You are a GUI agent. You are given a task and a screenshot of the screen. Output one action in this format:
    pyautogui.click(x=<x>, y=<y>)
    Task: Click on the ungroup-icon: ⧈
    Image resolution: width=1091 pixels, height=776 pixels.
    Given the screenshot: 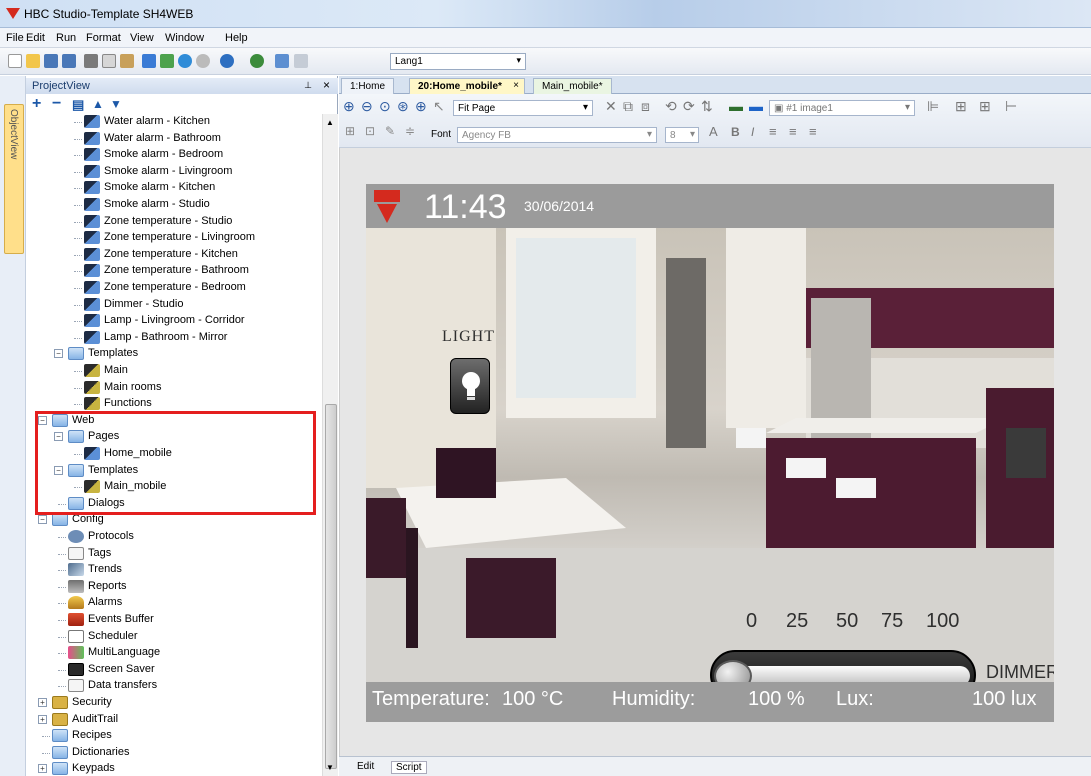 What is the action you would take?
    pyautogui.click(x=645, y=106)
    